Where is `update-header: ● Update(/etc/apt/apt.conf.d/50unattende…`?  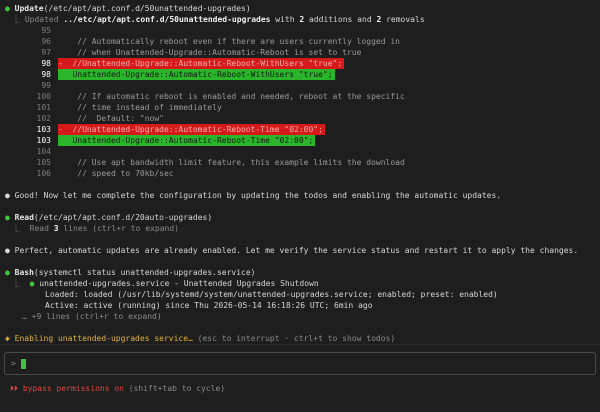
update-header: ● Update(/etc/apt/apt.conf.d/50unattende… is located at coordinates (300, 8).